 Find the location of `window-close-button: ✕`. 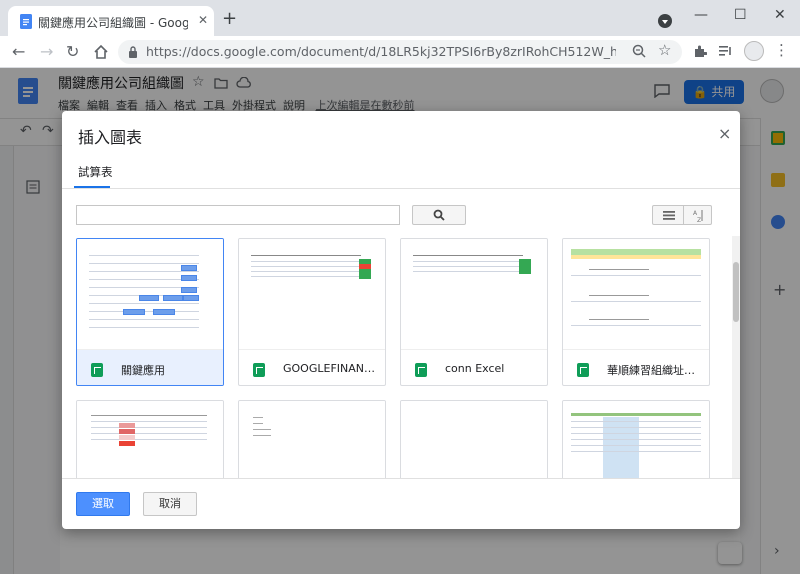

window-close-button: ✕ is located at coordinates (780, 15).